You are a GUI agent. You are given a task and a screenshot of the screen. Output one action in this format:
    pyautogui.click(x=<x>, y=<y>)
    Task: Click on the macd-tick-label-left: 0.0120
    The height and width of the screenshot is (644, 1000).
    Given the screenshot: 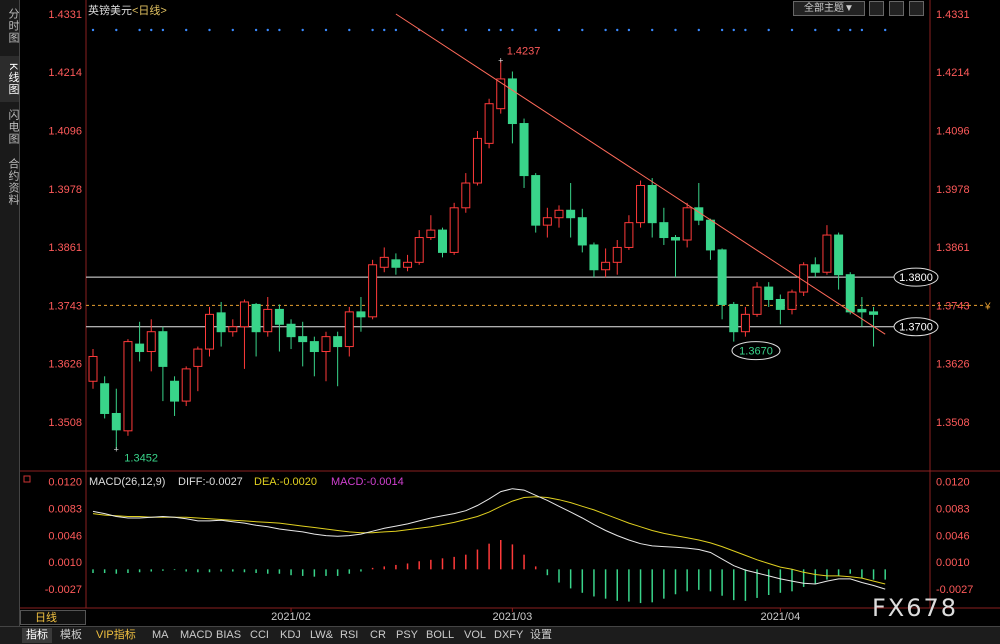 What is the action you would take?
    pyautogui.click(x=65, y=482)
    